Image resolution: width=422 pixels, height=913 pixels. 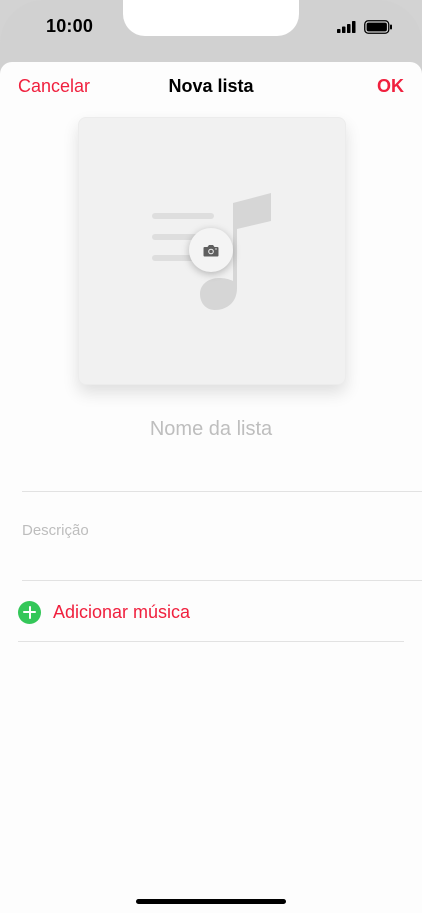 What do you see at coordinates (29, 612) in the screenshot?
I see `plus-circle-icon` at bounding box center [29, 612].